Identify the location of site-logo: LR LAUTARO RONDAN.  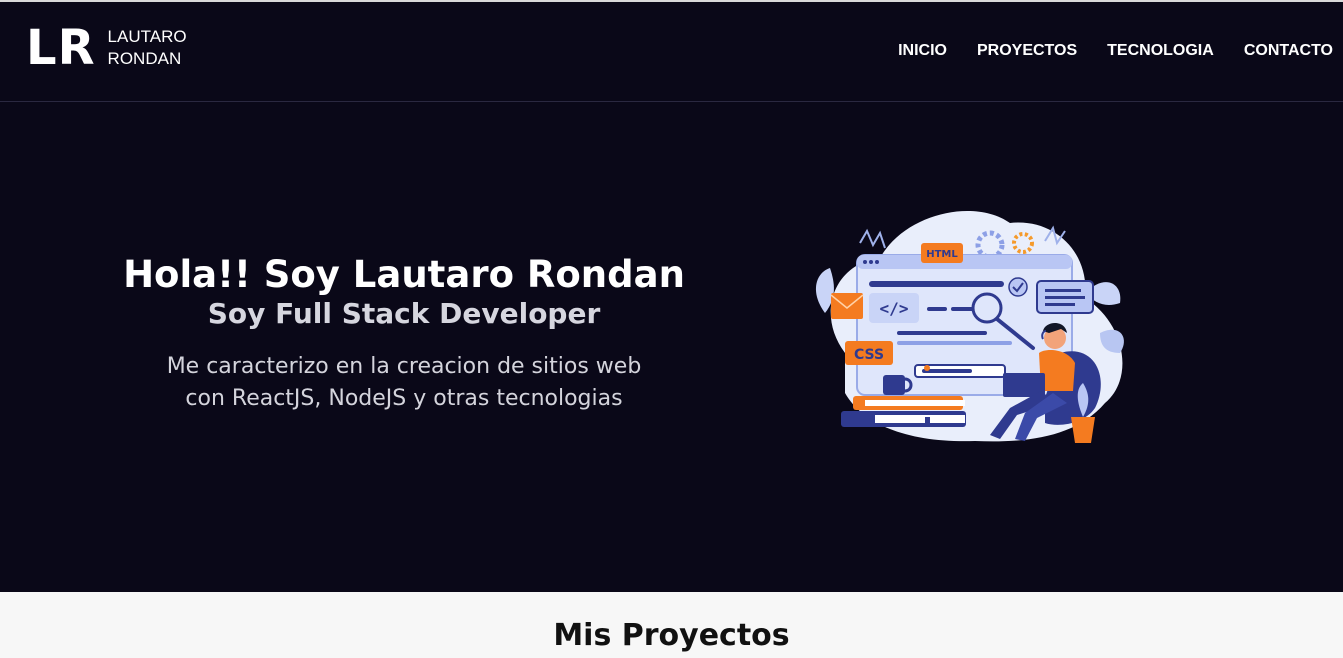
(106, 48).